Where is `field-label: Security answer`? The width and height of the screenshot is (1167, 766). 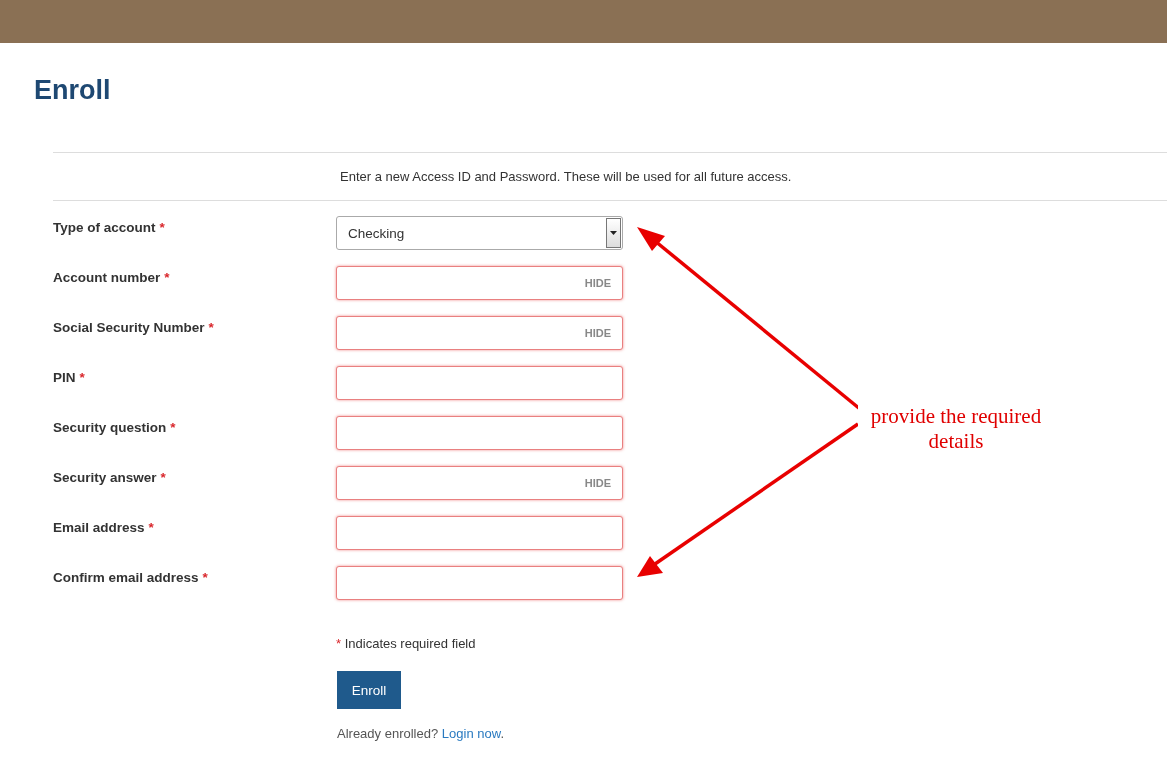 field-label: Security answer is located at coordinates (105, 477).